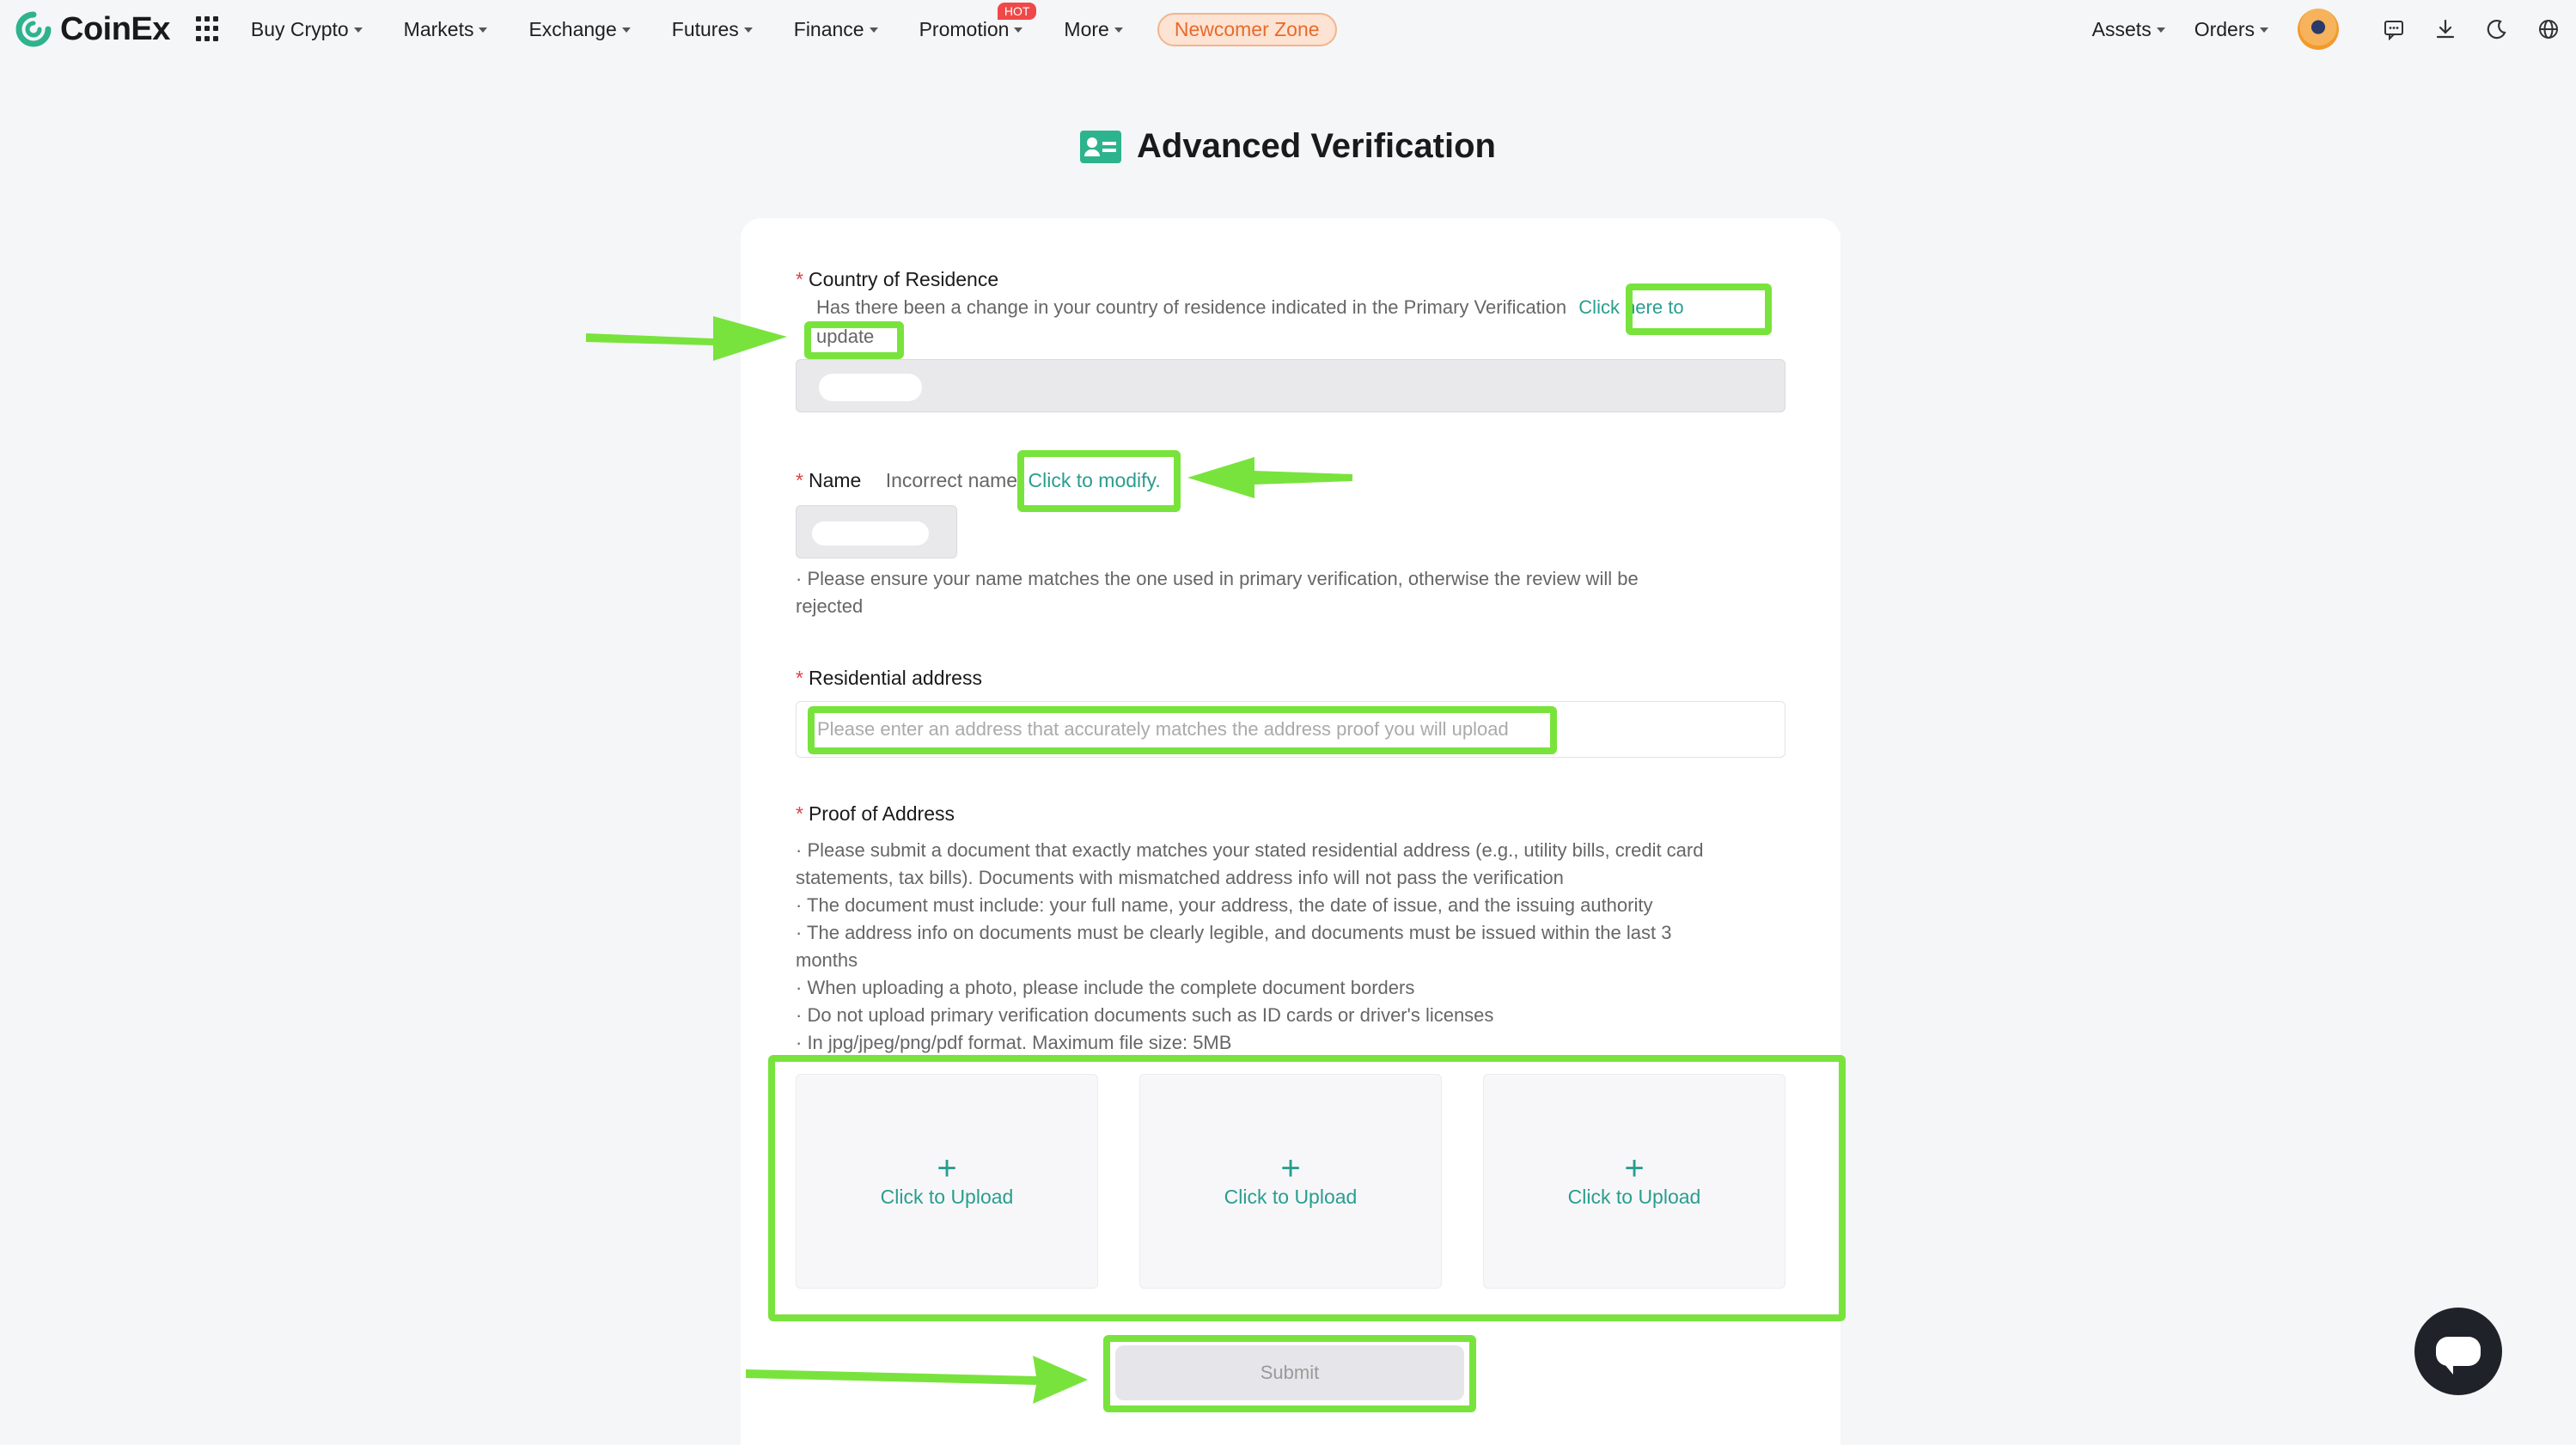 The image size is (2576, 1445). I want to click on message-icon, so click(2394, 29).